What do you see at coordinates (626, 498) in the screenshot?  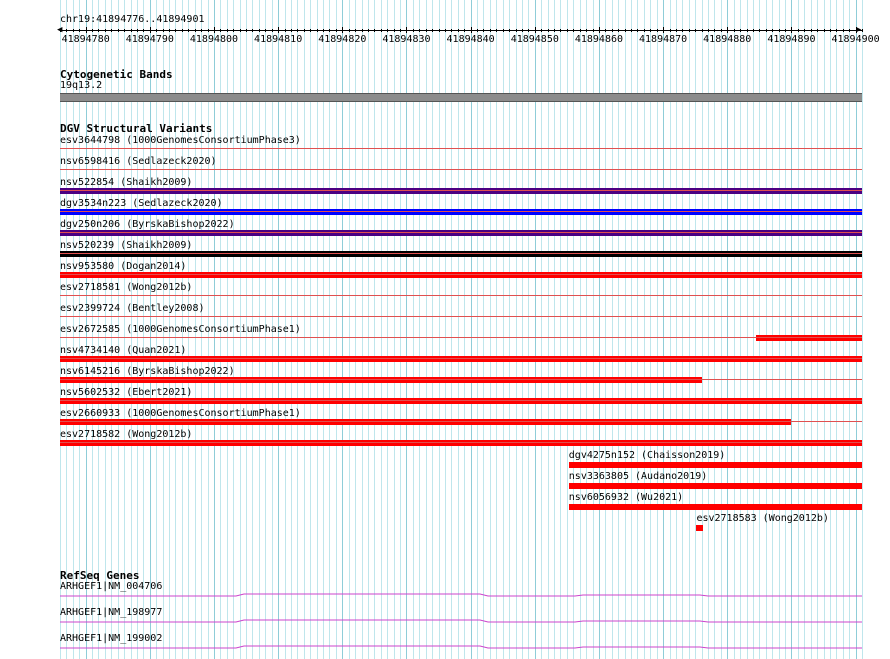 I see `variant-label: nsv6056932 (Wu2021)` at bounding box center [626, 498].